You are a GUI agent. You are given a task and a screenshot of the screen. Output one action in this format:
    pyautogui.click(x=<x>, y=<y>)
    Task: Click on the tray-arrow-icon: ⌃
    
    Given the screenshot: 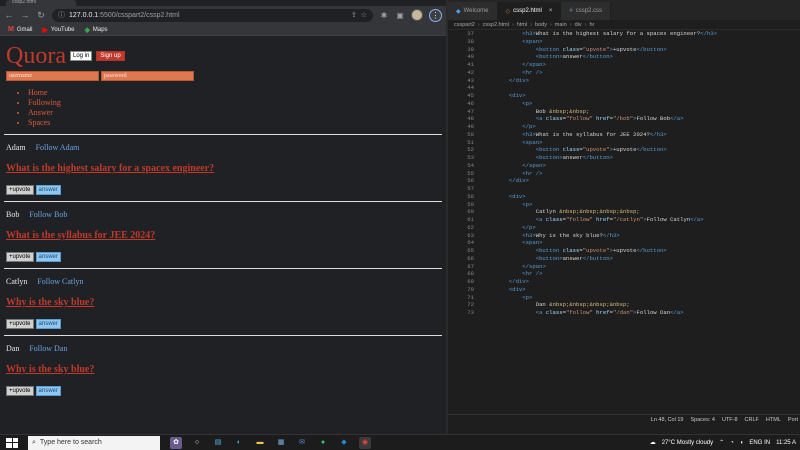 What is the action you would take?
    pyautogui.click(x=721, y=442)
    